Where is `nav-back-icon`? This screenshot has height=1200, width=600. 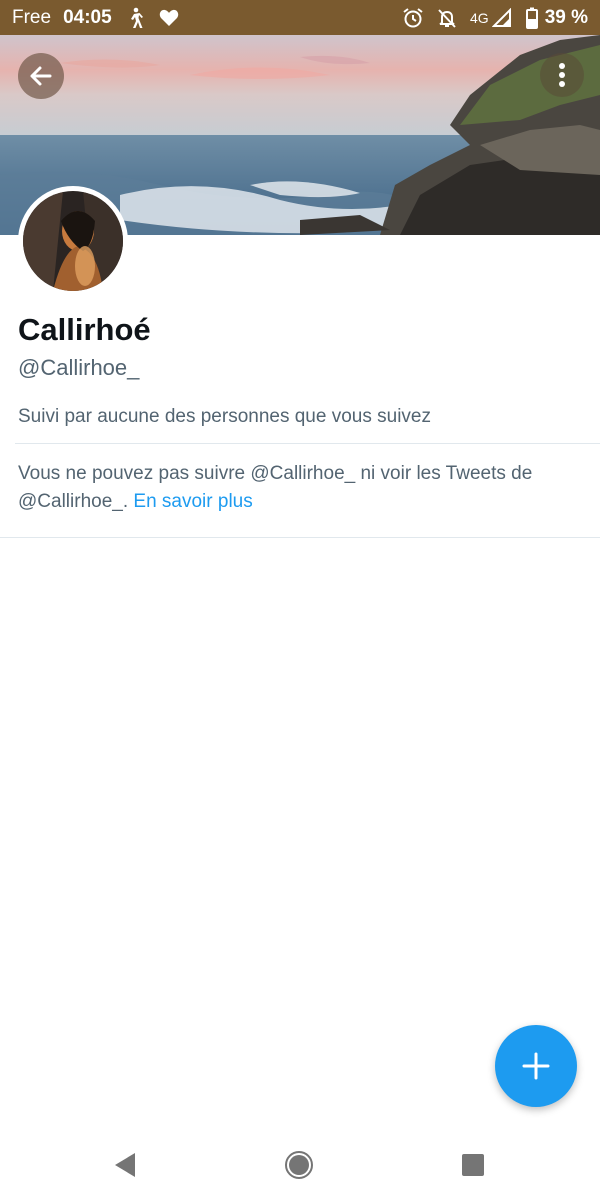 nav-back-icon is located at coordinates (125, 1165).